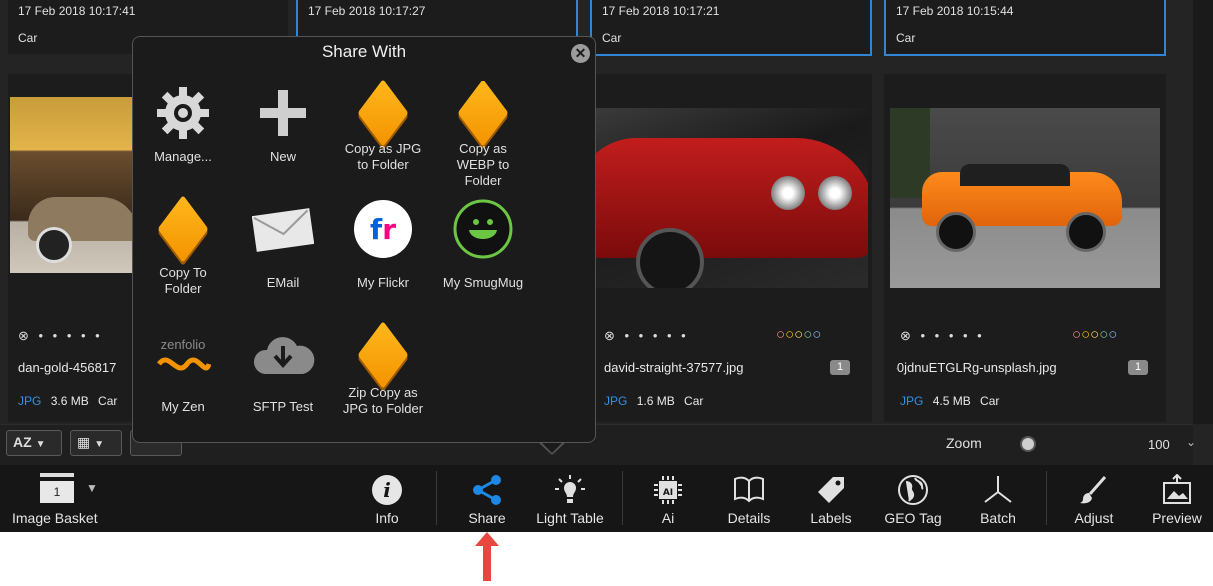 The height and width of the screenshot is (586, 1213). I want to click on zenfolio-icon: zenfolio, so click(183, 355).